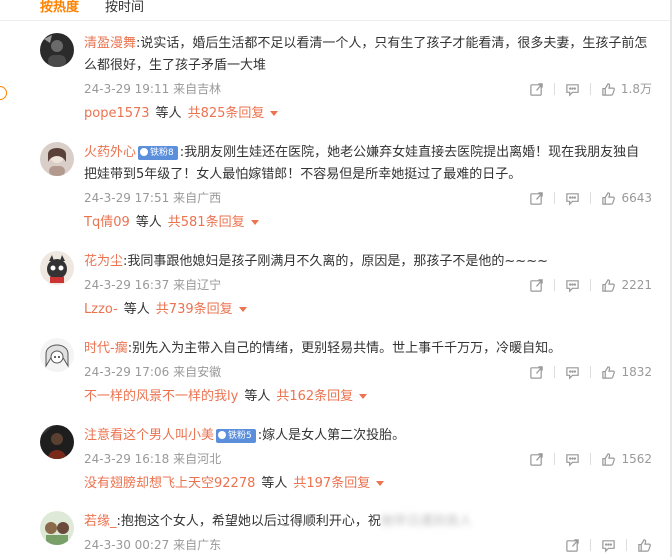 This screenshot has width=672, height=557. Describe the element at coordinates (636, 372) in the screenshot. I see `like-count: 1832` at that location.